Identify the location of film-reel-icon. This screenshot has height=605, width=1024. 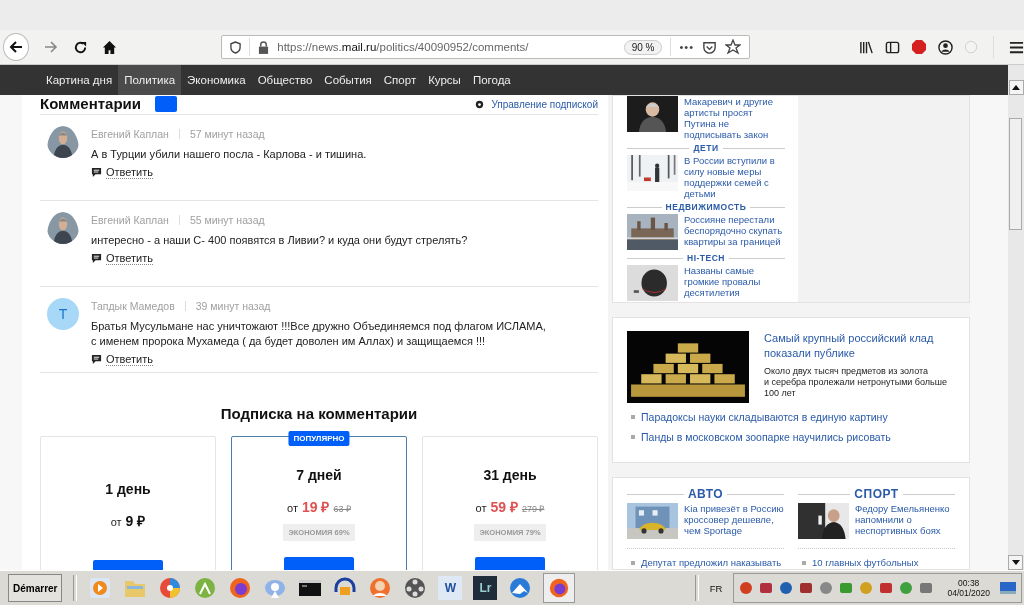
(415, 588).